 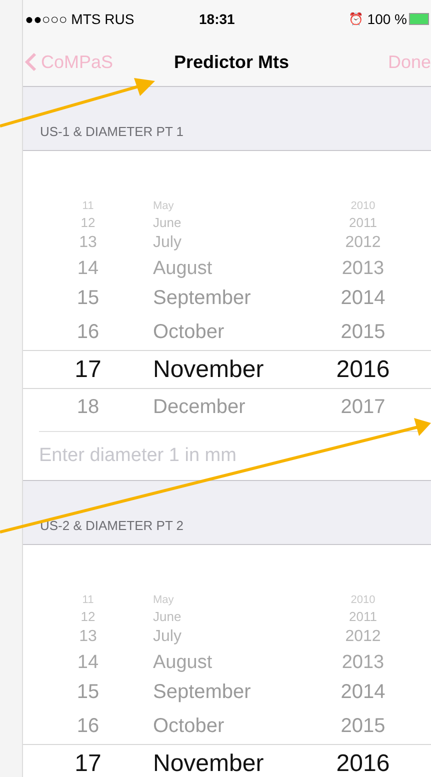 I want to click on picker-month: December, so click(x=199, y=407).